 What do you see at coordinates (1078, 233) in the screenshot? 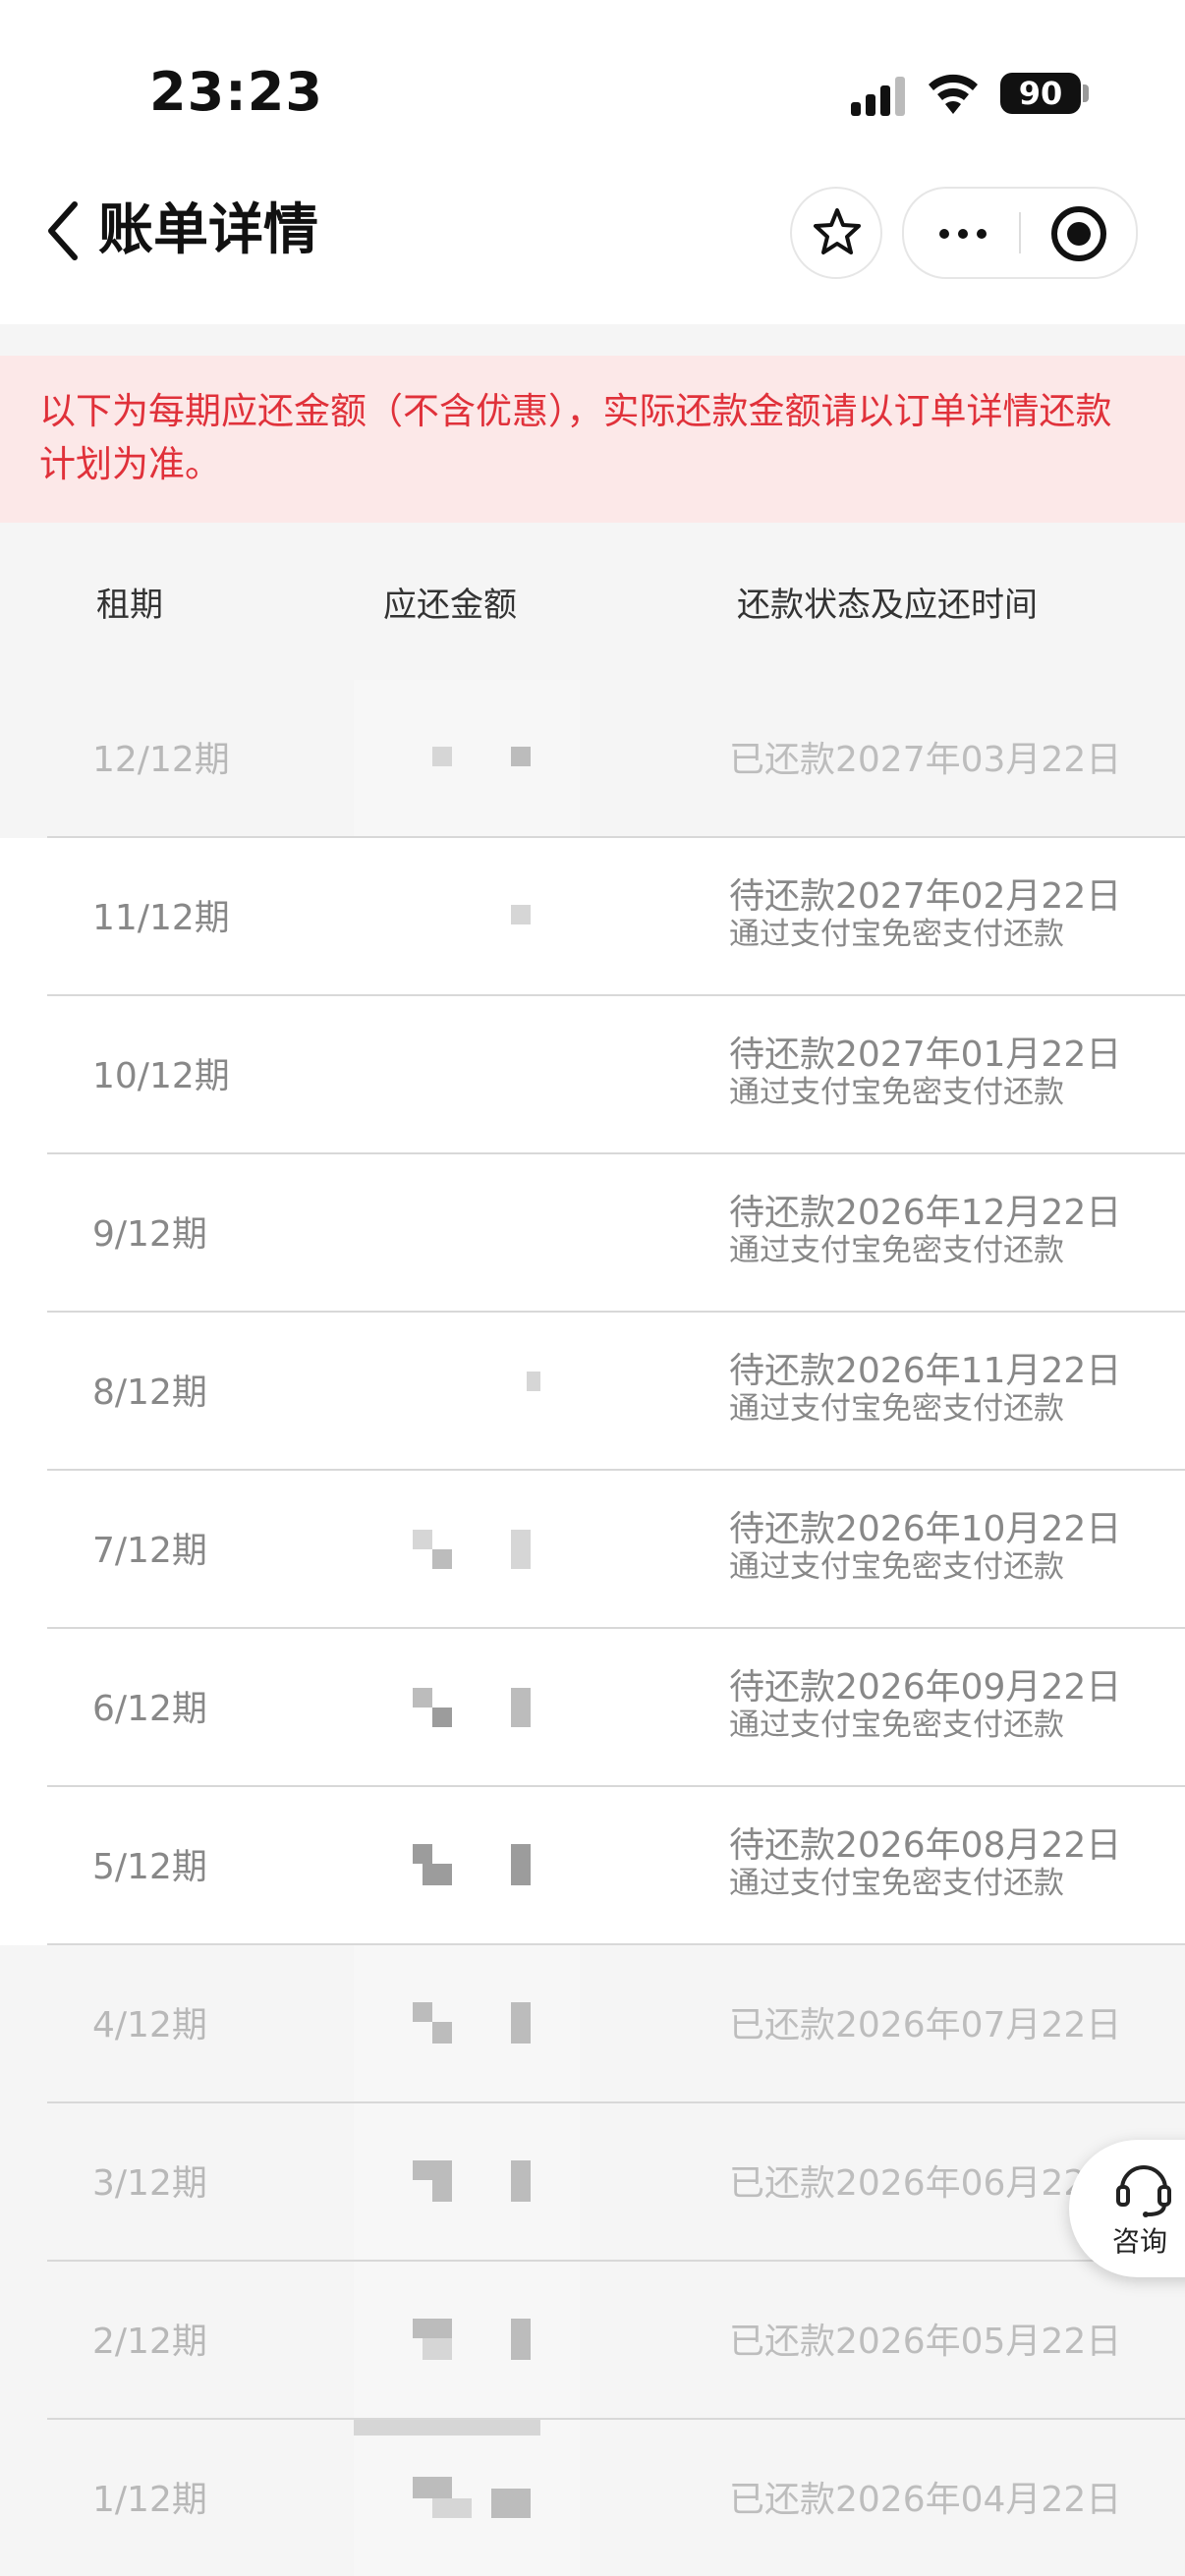
I see `target-close-icon` at bounding box center [1078, 233].